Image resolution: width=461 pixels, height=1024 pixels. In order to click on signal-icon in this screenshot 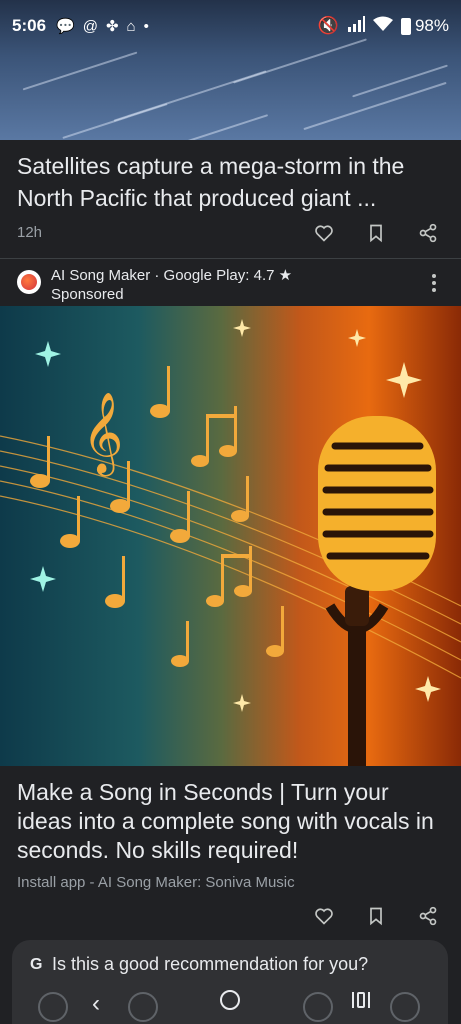, I will do `click(356, 26)`.